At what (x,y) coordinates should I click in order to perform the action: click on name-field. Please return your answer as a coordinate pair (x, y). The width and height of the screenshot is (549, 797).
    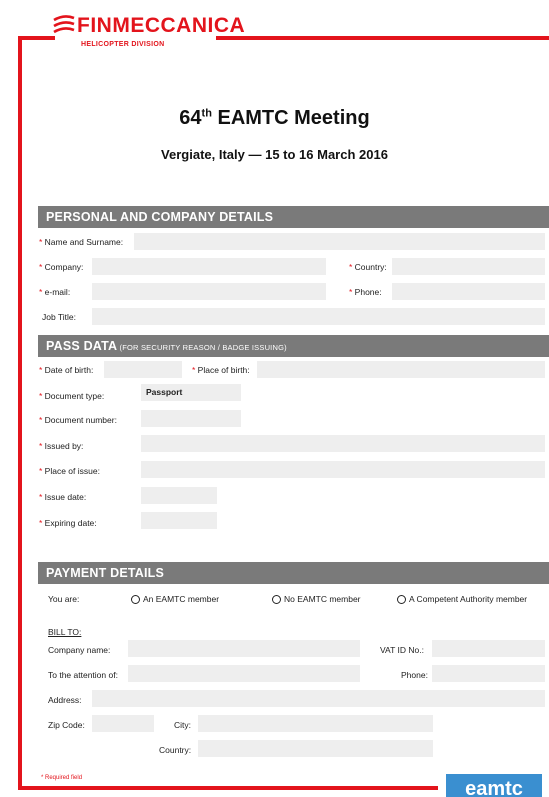
    Looking at the image, I should click on (339, 241).